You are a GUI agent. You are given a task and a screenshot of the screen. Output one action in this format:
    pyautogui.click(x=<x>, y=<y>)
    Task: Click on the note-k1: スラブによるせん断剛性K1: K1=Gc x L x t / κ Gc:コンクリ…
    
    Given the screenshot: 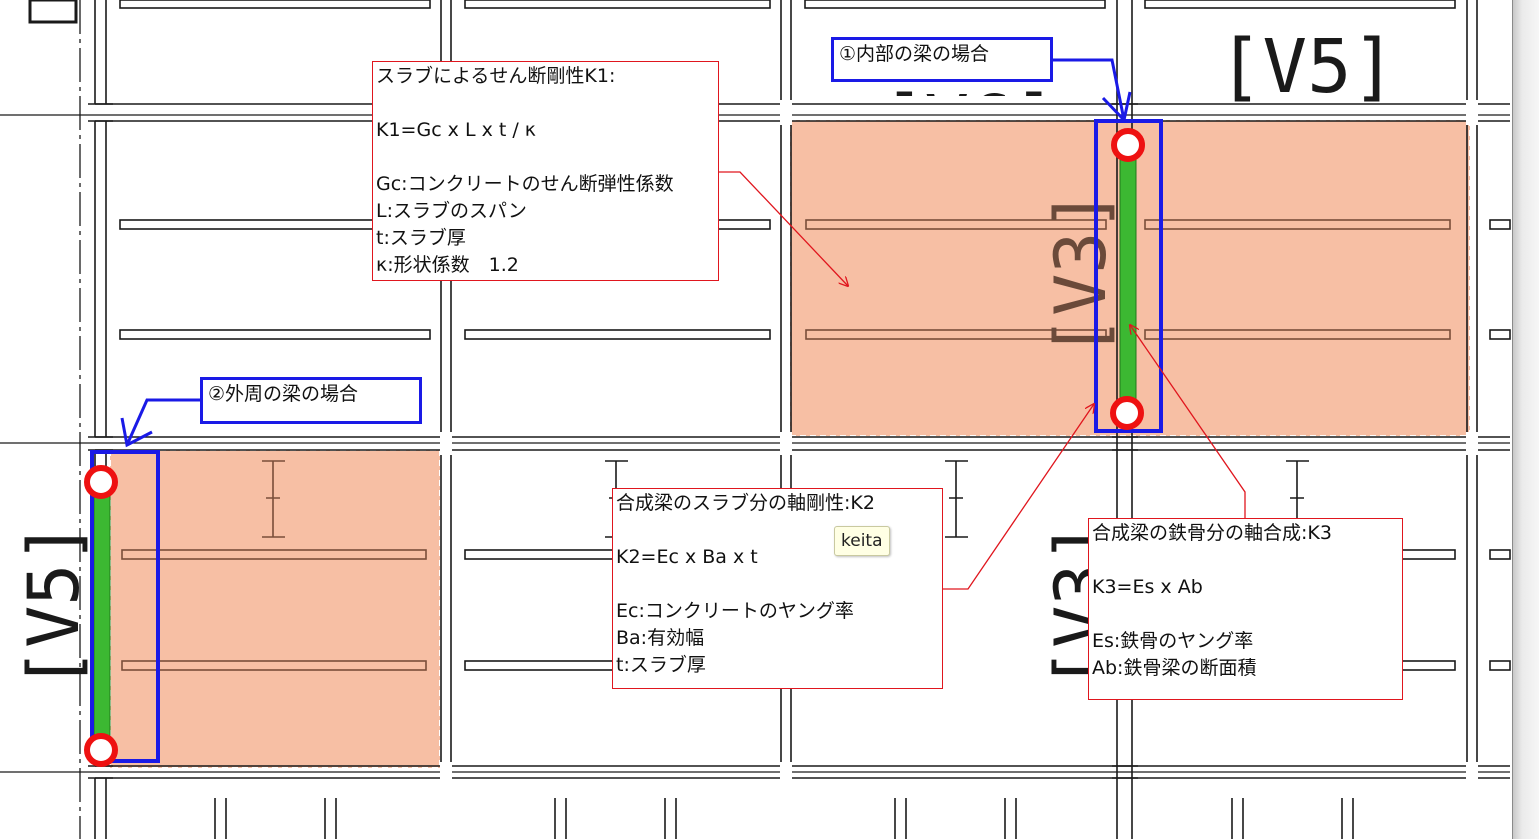 What is the action you would take?
    pyautogui.click(x=545, y=171)
    